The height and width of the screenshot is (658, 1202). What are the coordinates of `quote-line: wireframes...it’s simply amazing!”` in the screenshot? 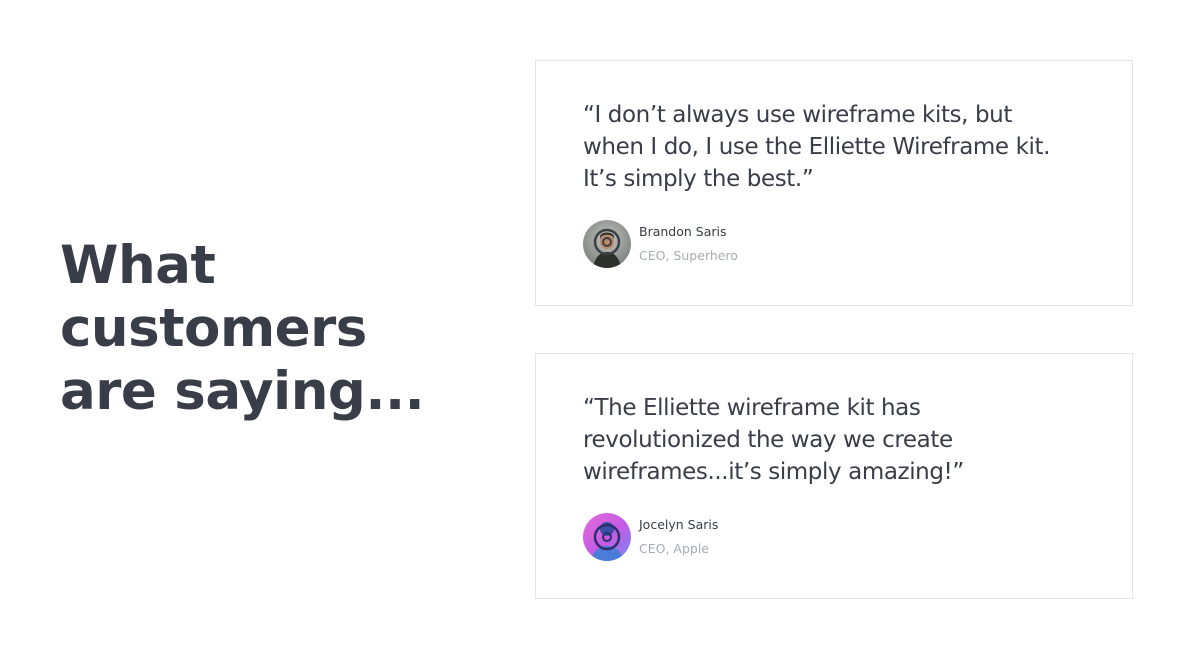 It's located at (773, 472).